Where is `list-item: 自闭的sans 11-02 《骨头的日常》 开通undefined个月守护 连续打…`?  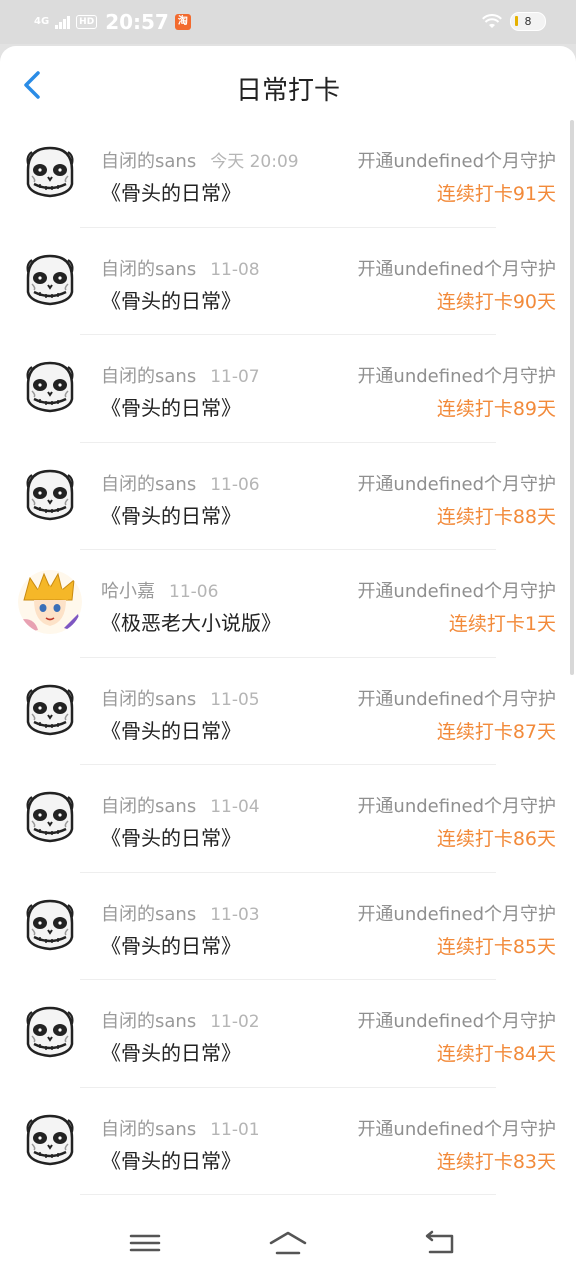 list-item: 自闭的sans 11-02 《骨头的日常》 开通undefined个月守护 连续打… is located at coordinates (288, 1034).